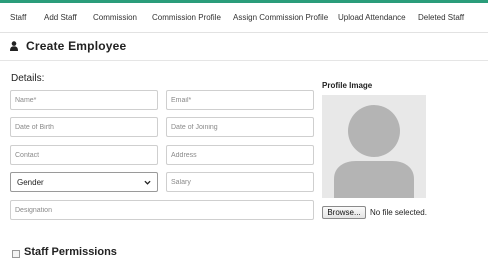 This screenshot has height=270, width=488. Describe the element at coordinates (186, 17) in the screenshot. I see `nav-item-commission-profile: Commission Profile` at that location.